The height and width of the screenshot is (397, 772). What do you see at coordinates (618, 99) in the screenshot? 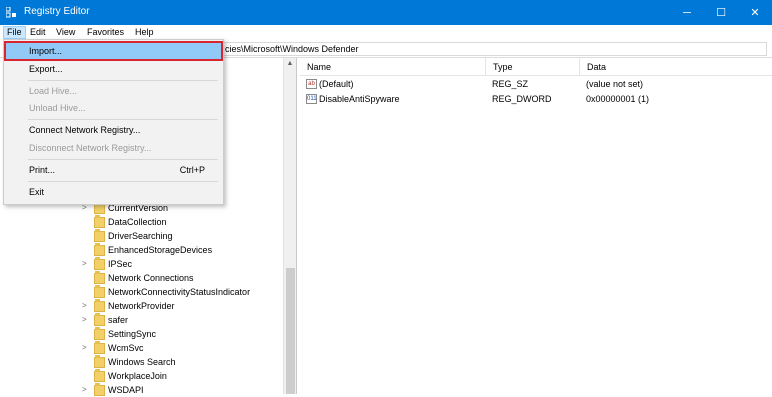
I see `value-data: 0x00000001 (1)` at bounding box center [618, 99].